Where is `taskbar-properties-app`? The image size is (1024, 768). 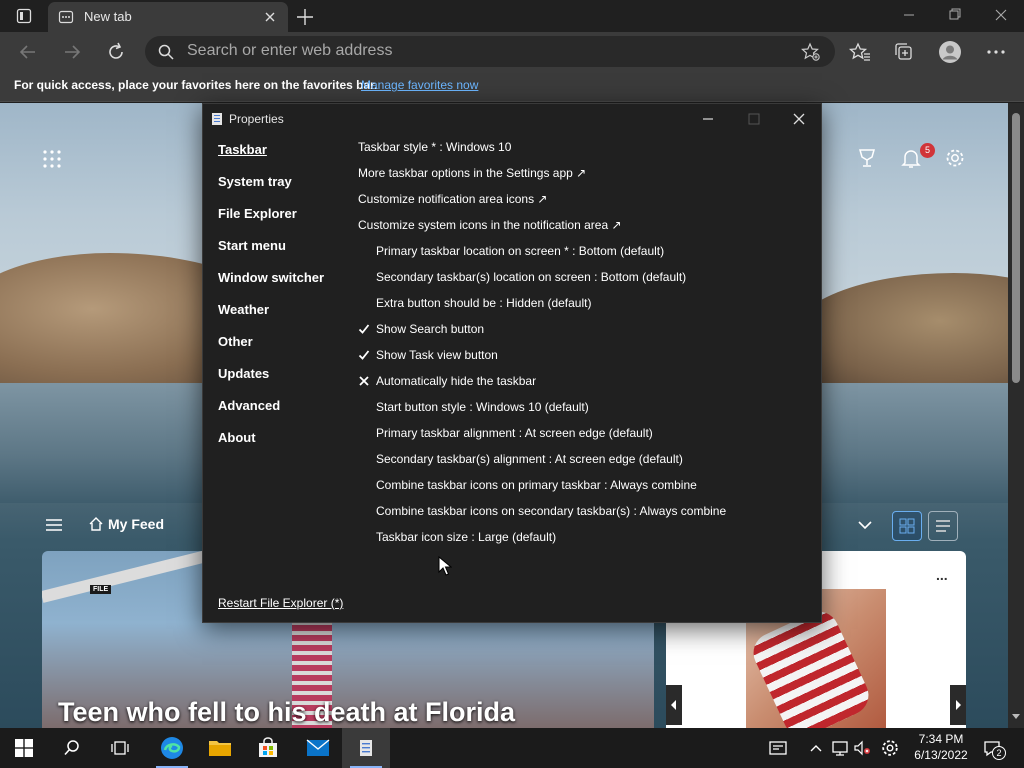 taskbar-properties-app is located at coordinates (366, 748).